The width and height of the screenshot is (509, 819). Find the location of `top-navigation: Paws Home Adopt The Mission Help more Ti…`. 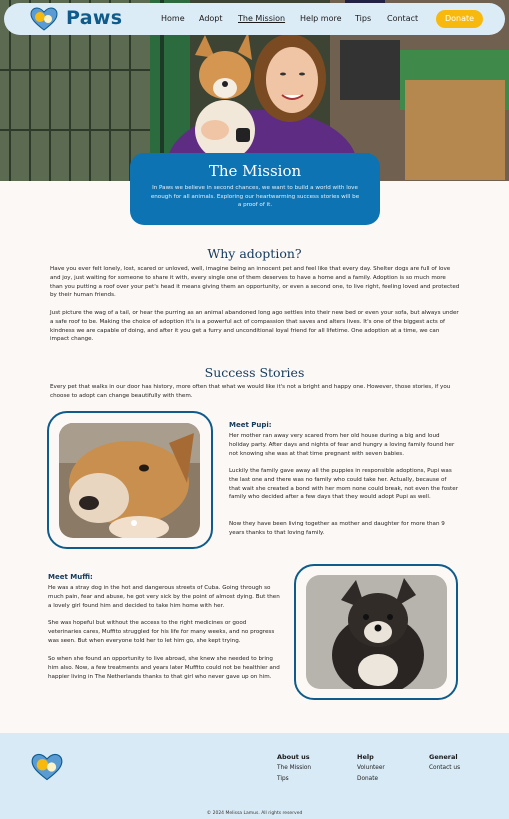

top-navigation: Paws Home Adopt The Mission Help more Ti… is located at coordinates (254, 19).